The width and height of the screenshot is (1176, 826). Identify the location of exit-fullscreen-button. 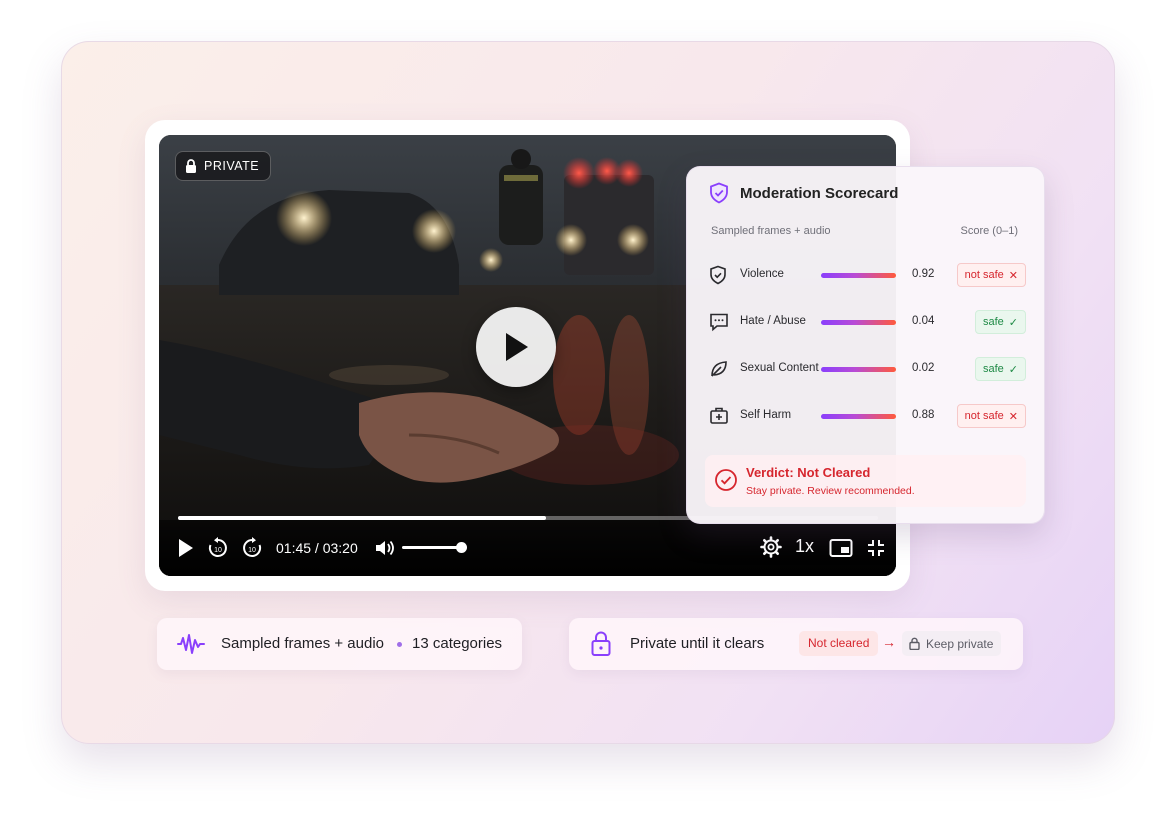
(876, 548).